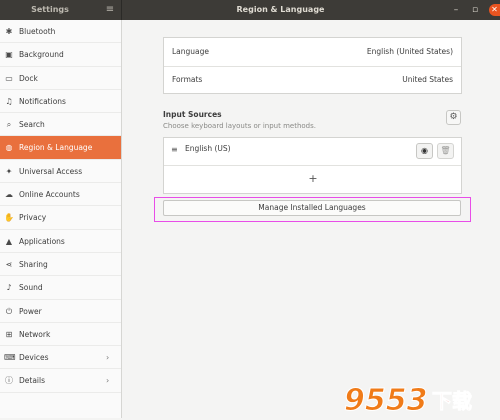  Describe the element at coordinates (33, 218) in the screenshot. I see `sidebar-item-label: Privacy` at that location.